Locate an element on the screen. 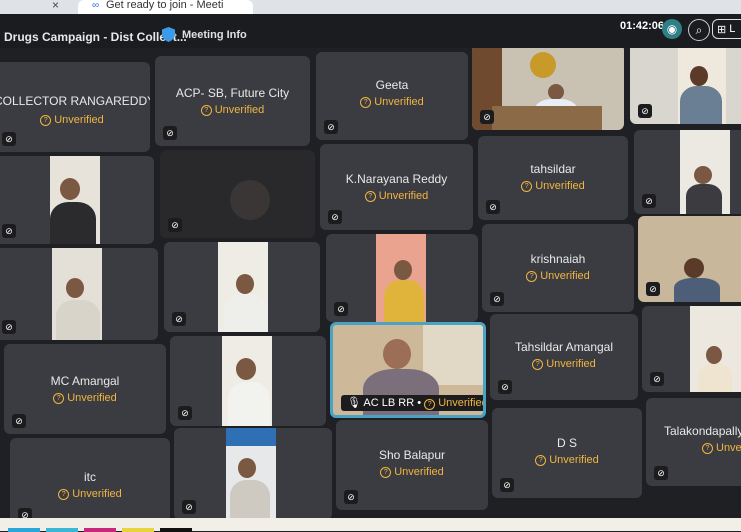  unverified-badge: ? Unverified is located at coordinates (453, 403).